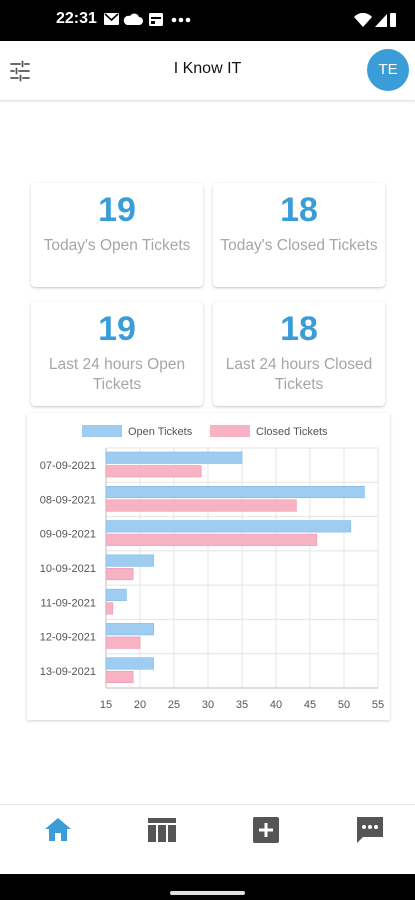  What do you see at coordinates (299, 354) in the screenshot?
I see `stat-card-24h-closed: 18 Last 24 hours Closed Tickets` at bounding box center [299, 354].